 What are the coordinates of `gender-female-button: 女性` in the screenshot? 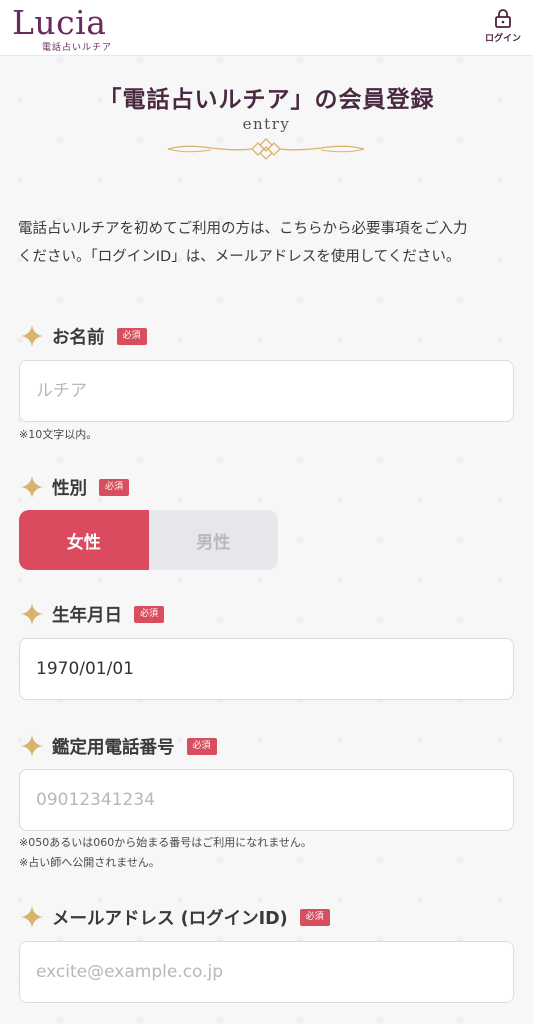 It's located at (84, 540).